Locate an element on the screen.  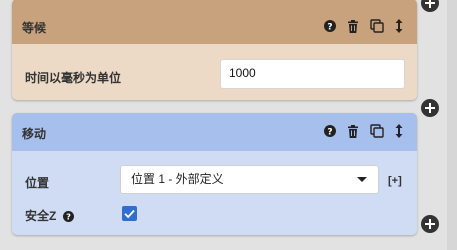
safe-z-checkbox is located at coordinates (129, 213).